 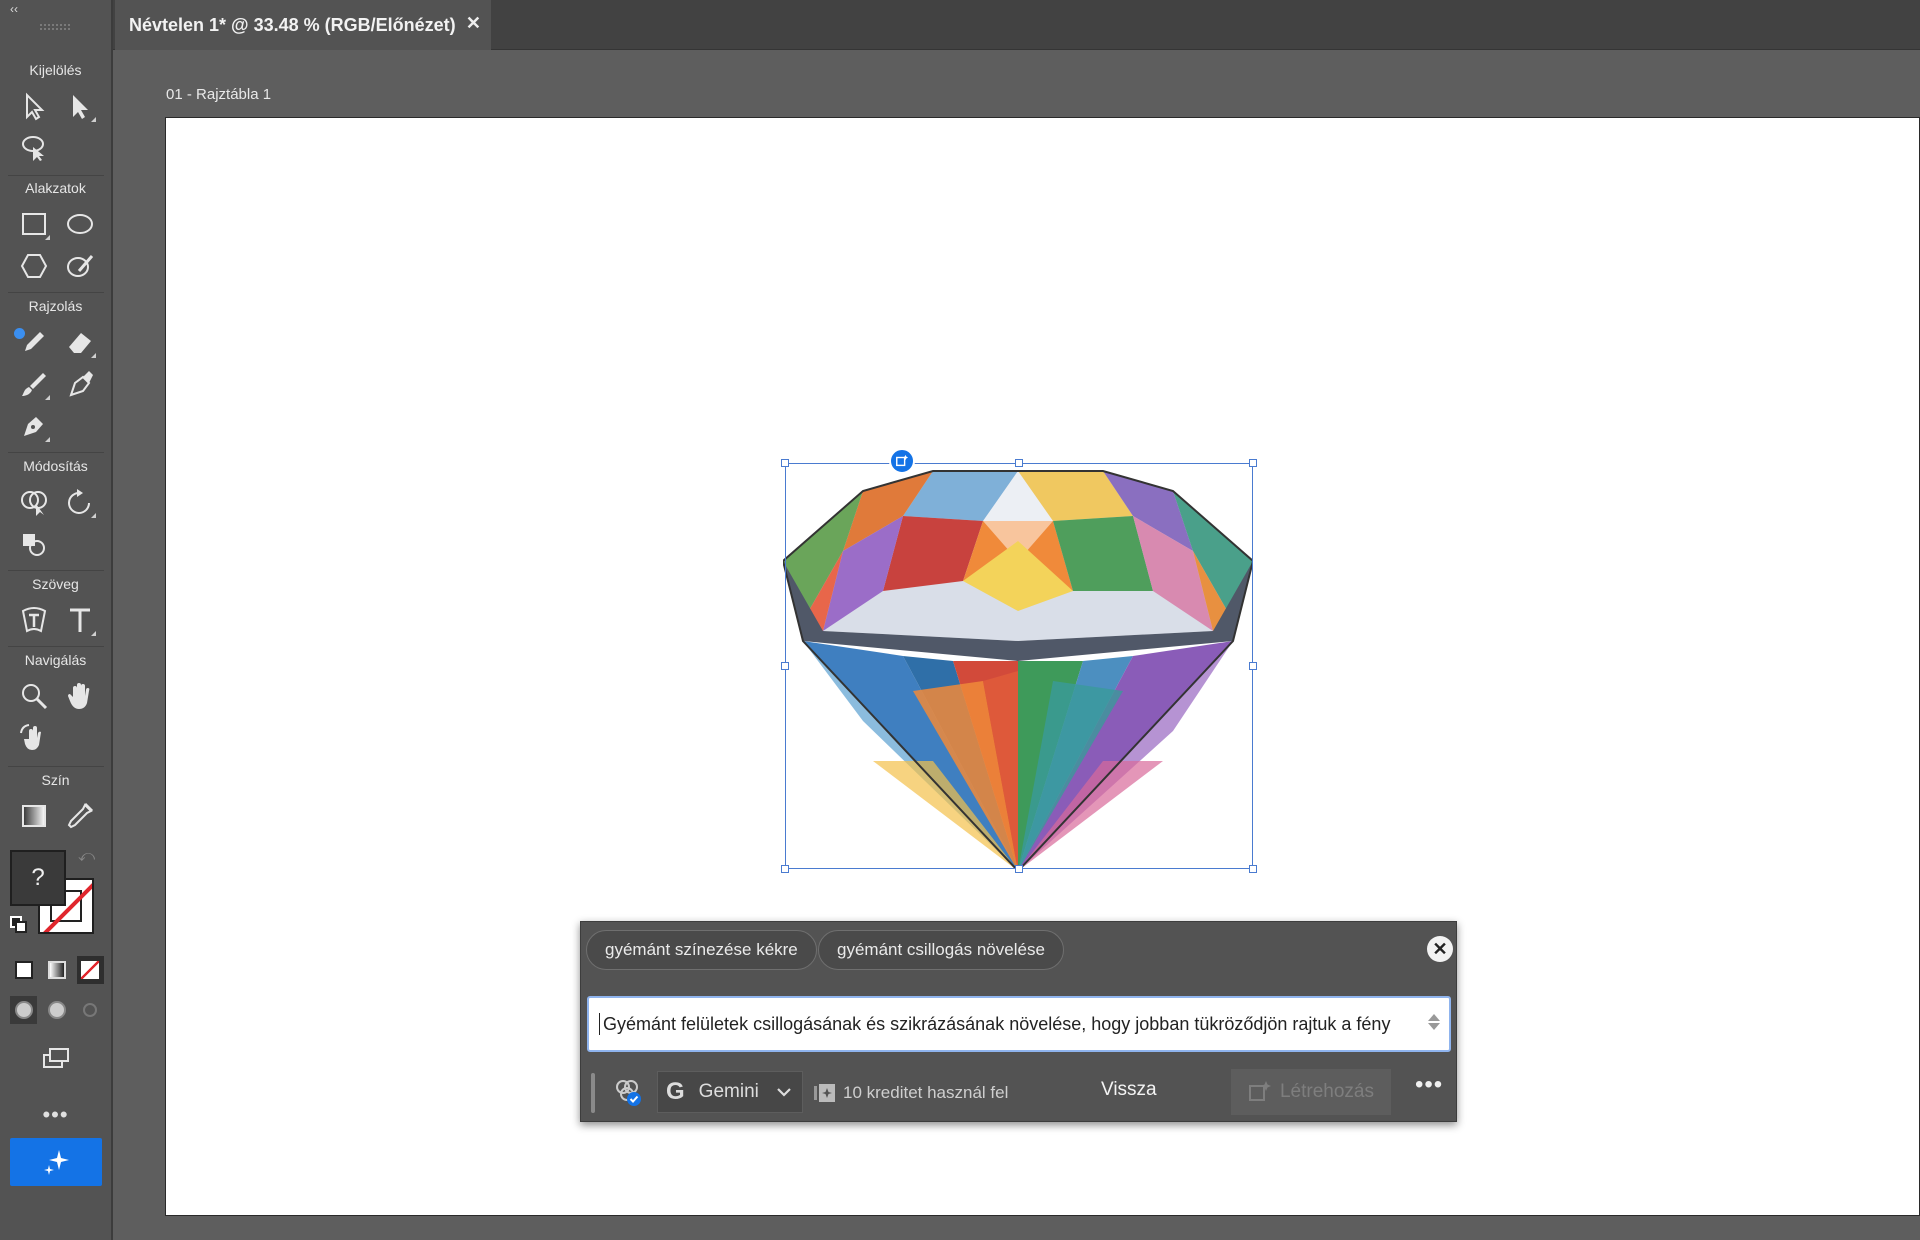 I want to click on document-tab: Névtelen 1* @ 33.48 % (RGB/Előnézet) ✕, so click(x=303, y=25).